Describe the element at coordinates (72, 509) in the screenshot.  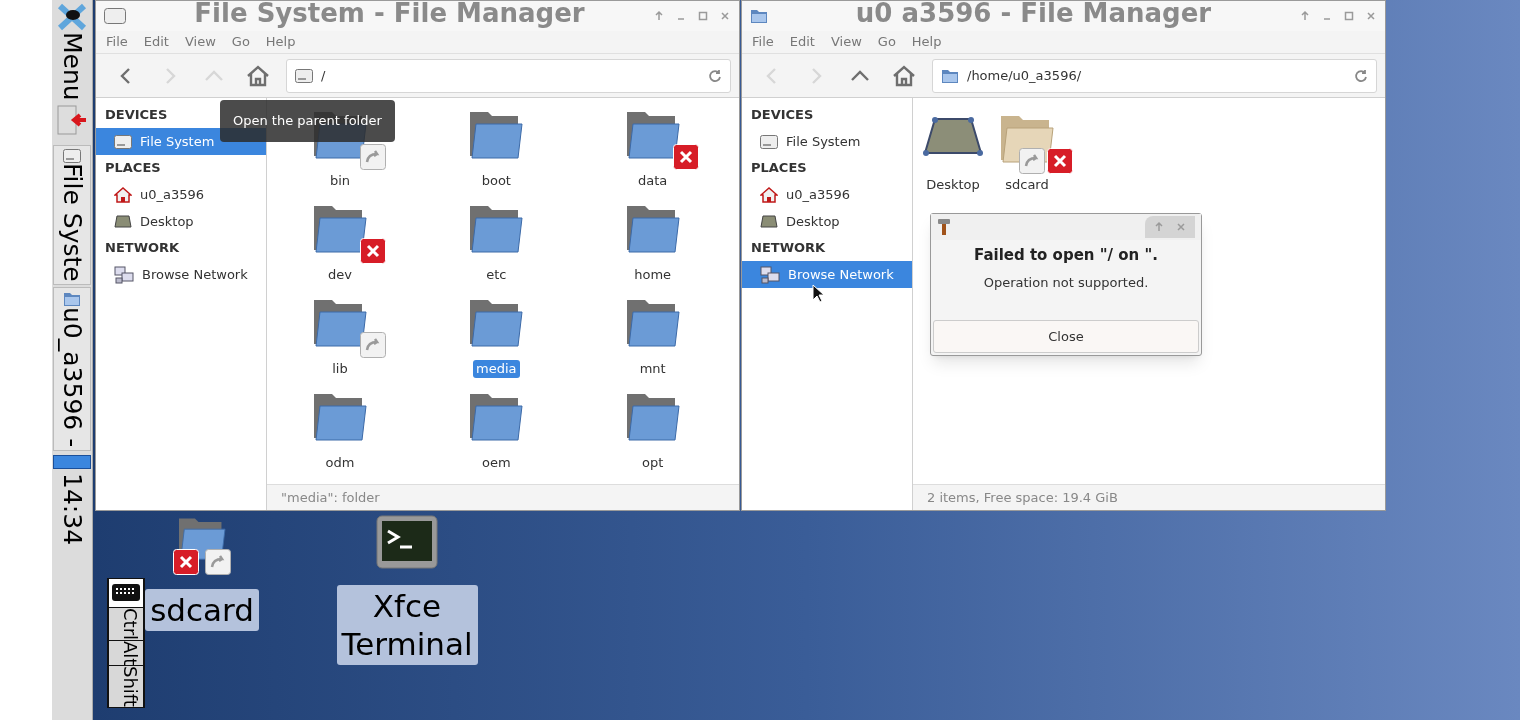
I see `clock: 14:34` at that location.